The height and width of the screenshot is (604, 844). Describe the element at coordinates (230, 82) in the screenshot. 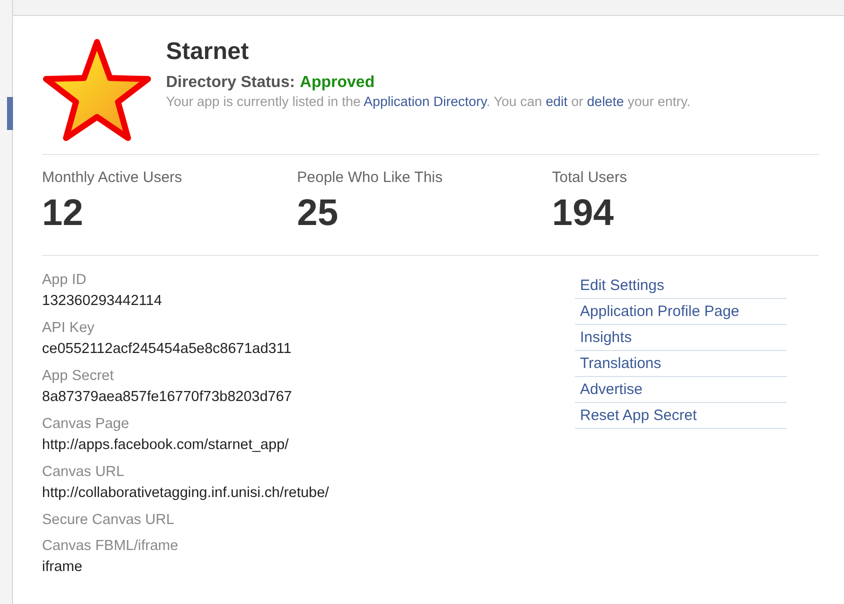

I see `status-label: Directory Status:` at that location.